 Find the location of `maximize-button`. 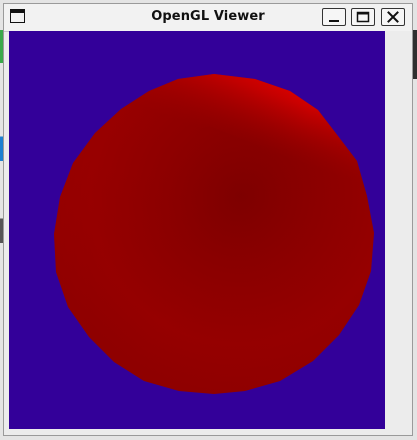

maximize-button is located at coordinates (363, 17).